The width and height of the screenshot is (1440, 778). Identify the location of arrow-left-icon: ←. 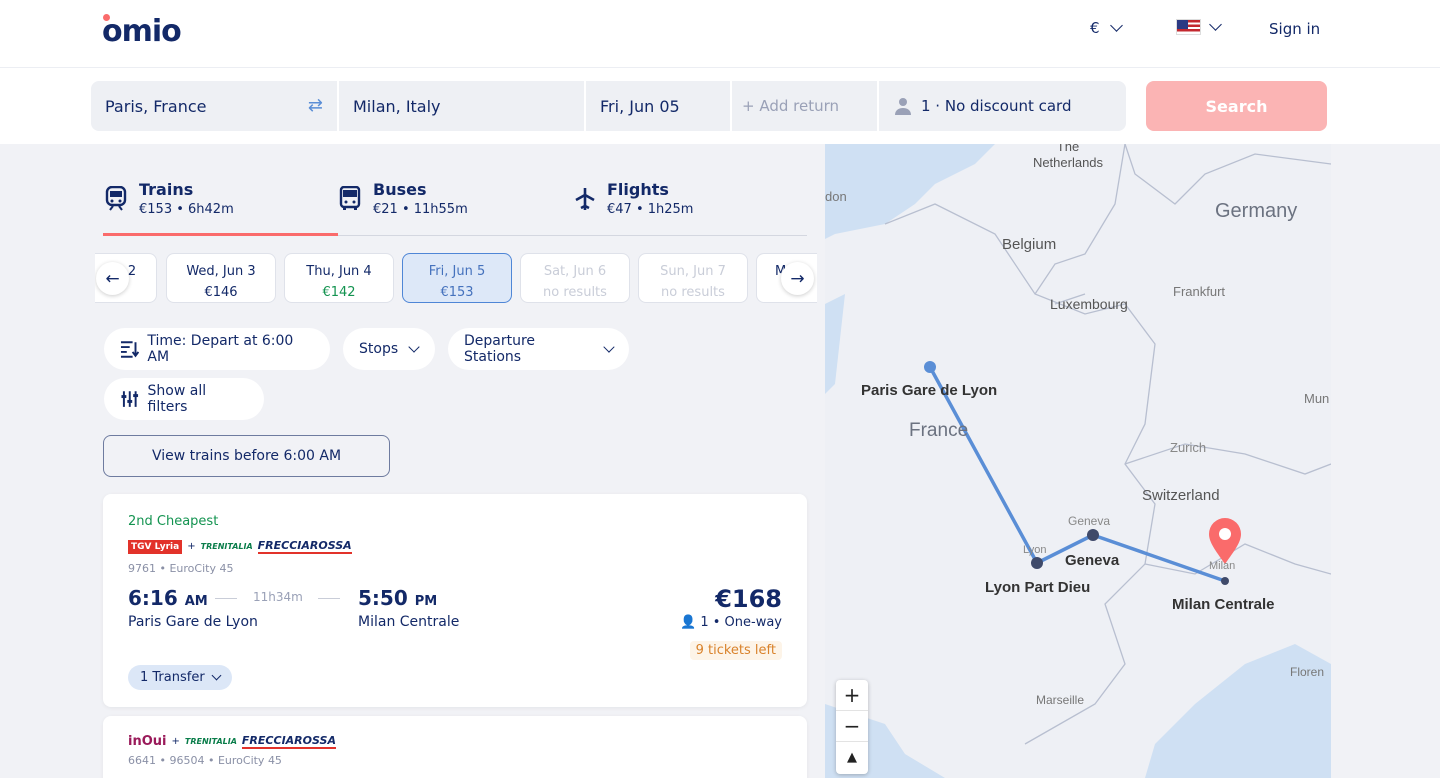
(112, 278).